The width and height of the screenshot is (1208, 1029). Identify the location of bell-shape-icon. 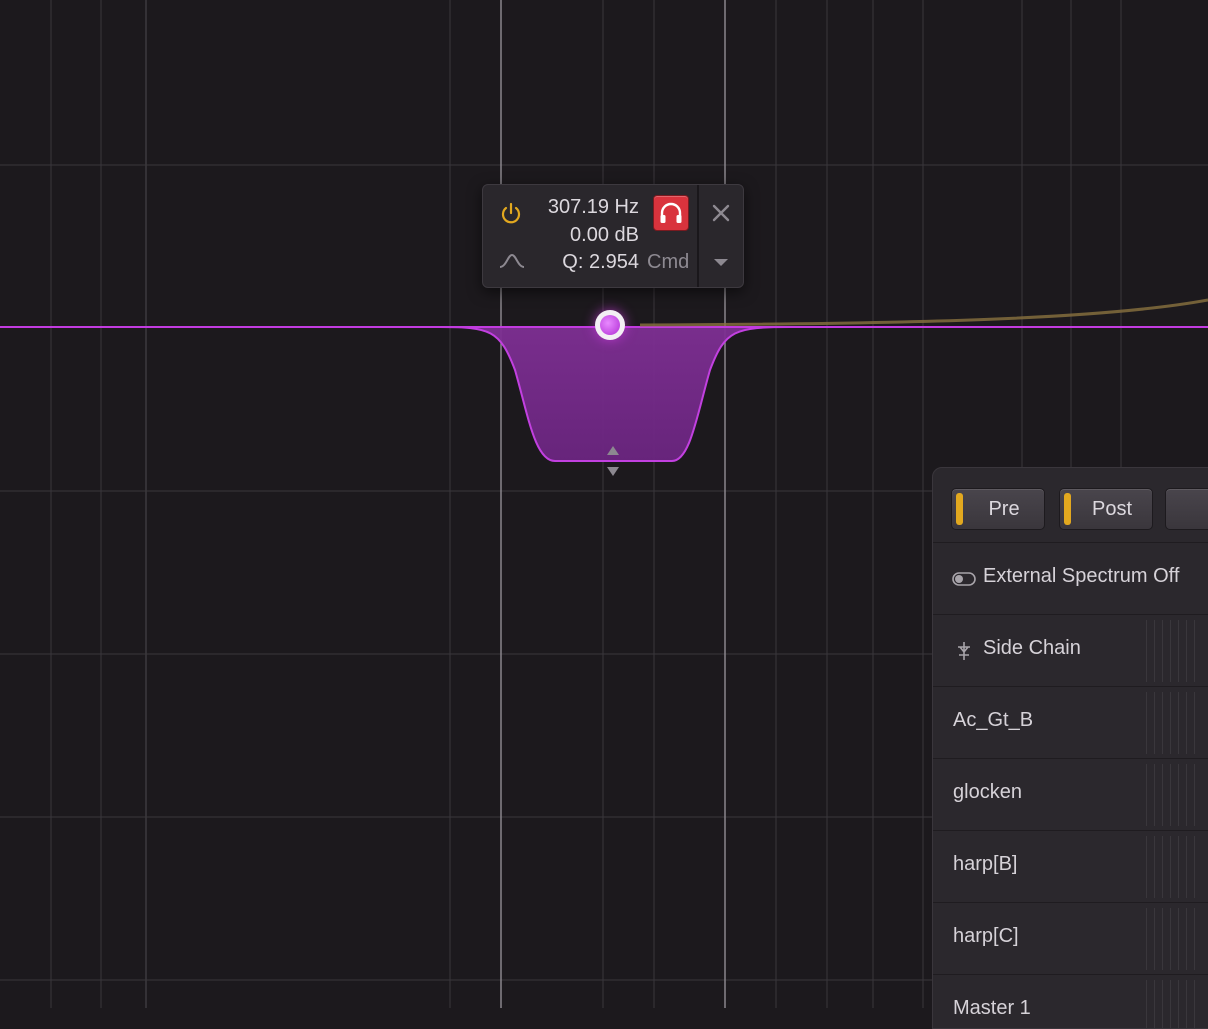
(512, 260).